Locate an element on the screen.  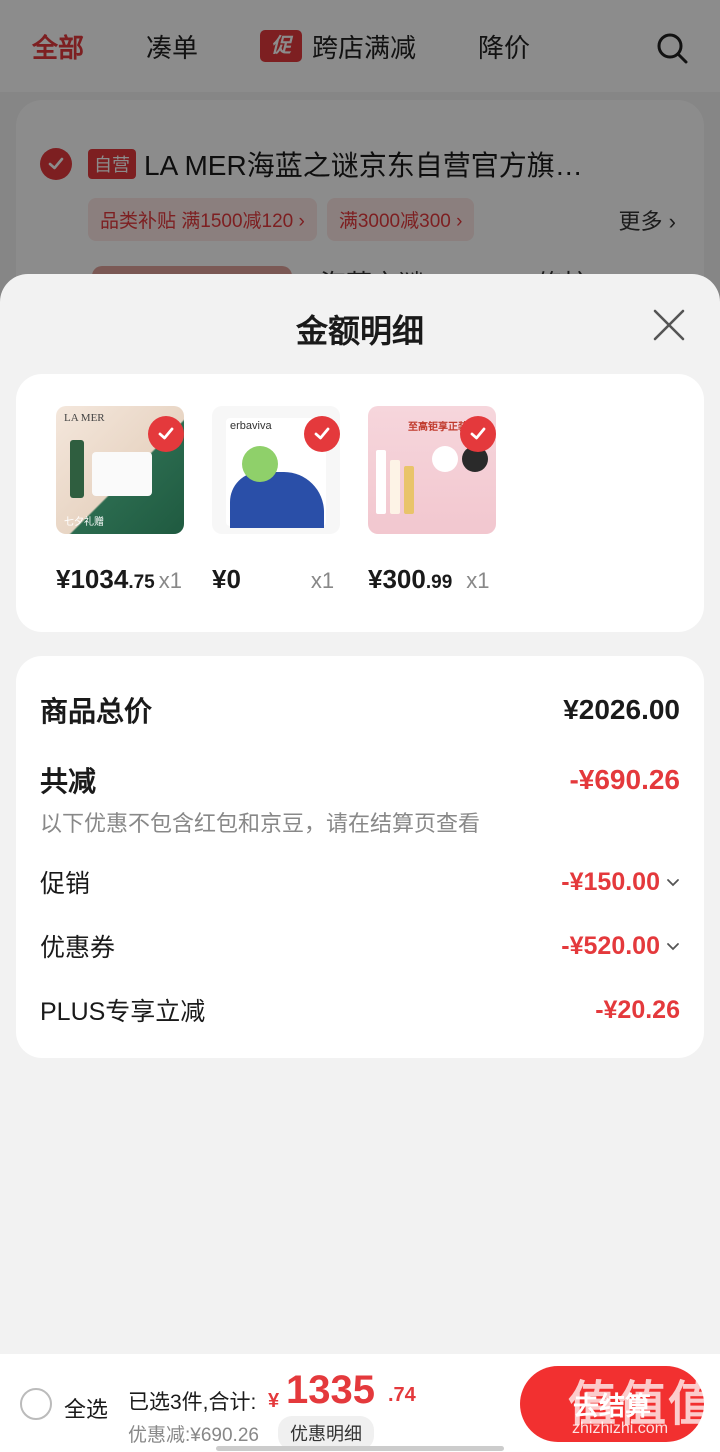
product-price: ¥1034.75 x1 is located at coordinates (119, 579).